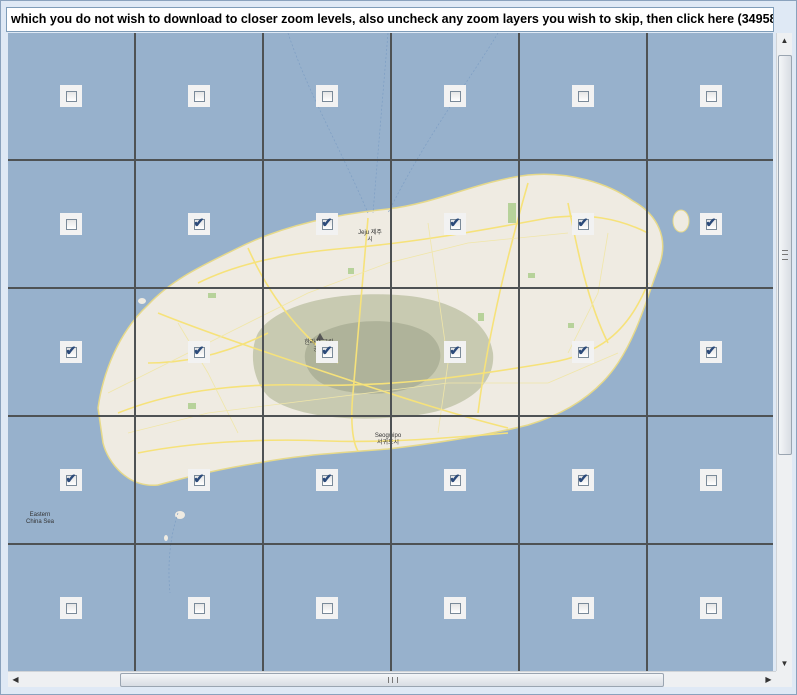  Describe the element at coordinates (15, 679) in the screenshot. I see `scroll-left-arrow-icon: ◀` at that location.